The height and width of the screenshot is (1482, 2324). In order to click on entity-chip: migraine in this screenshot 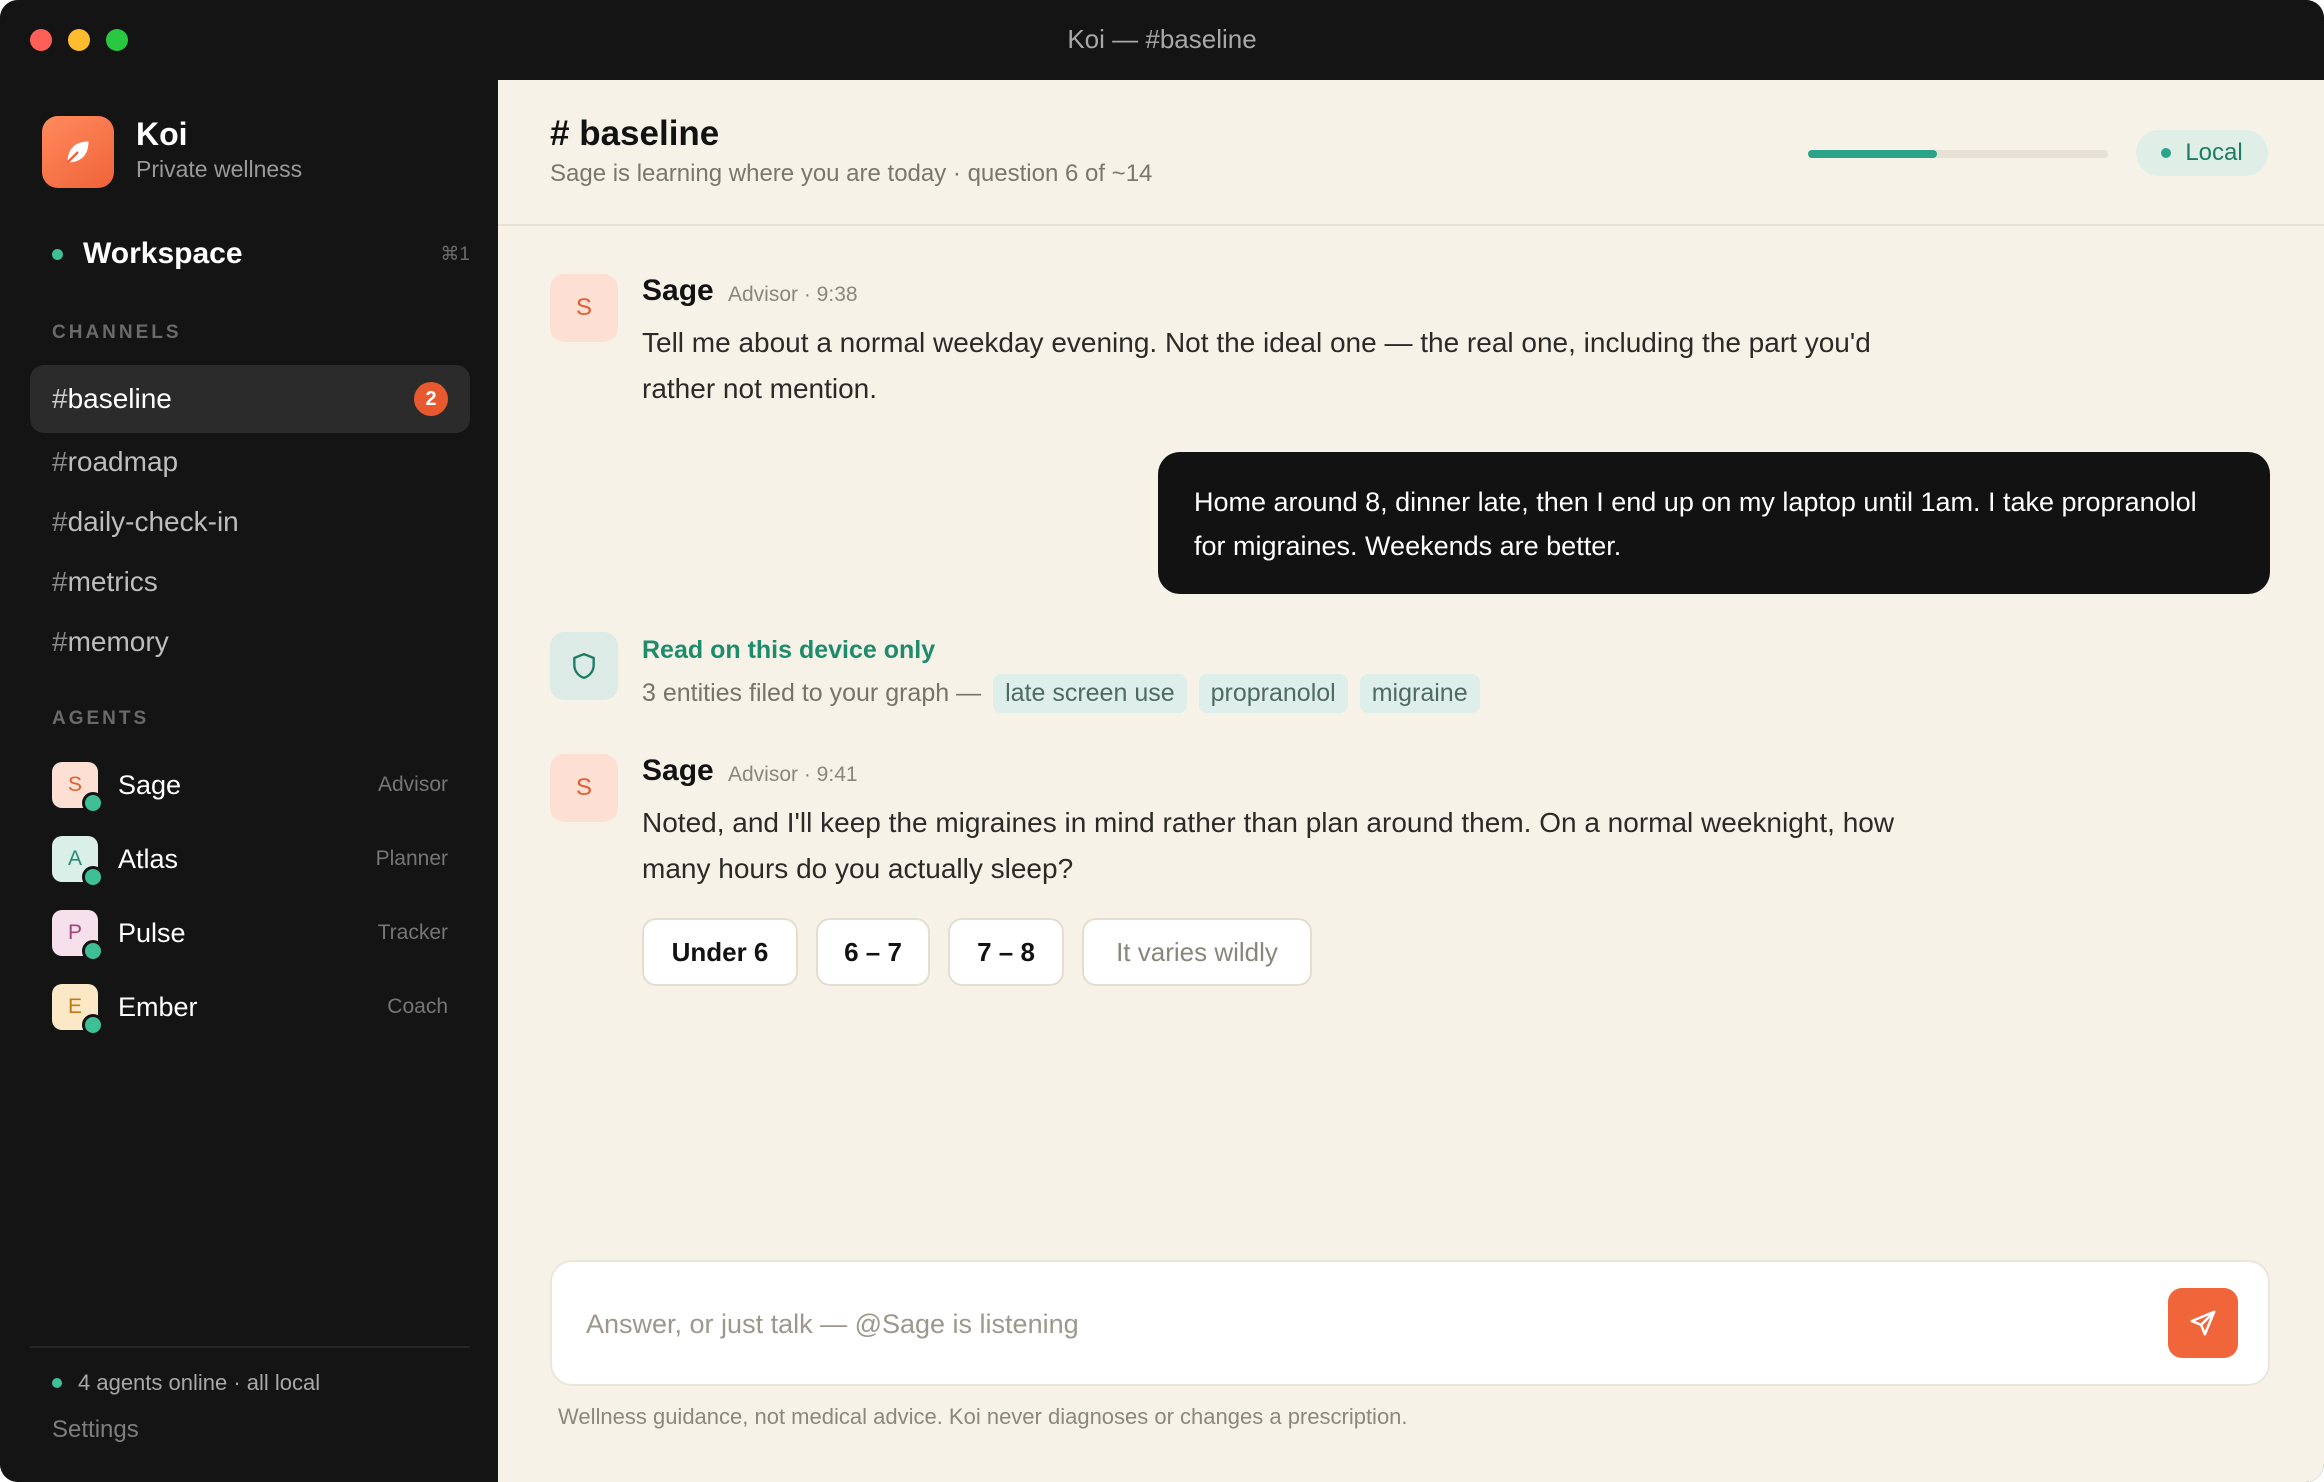, I will do `click(1419, 693)`.